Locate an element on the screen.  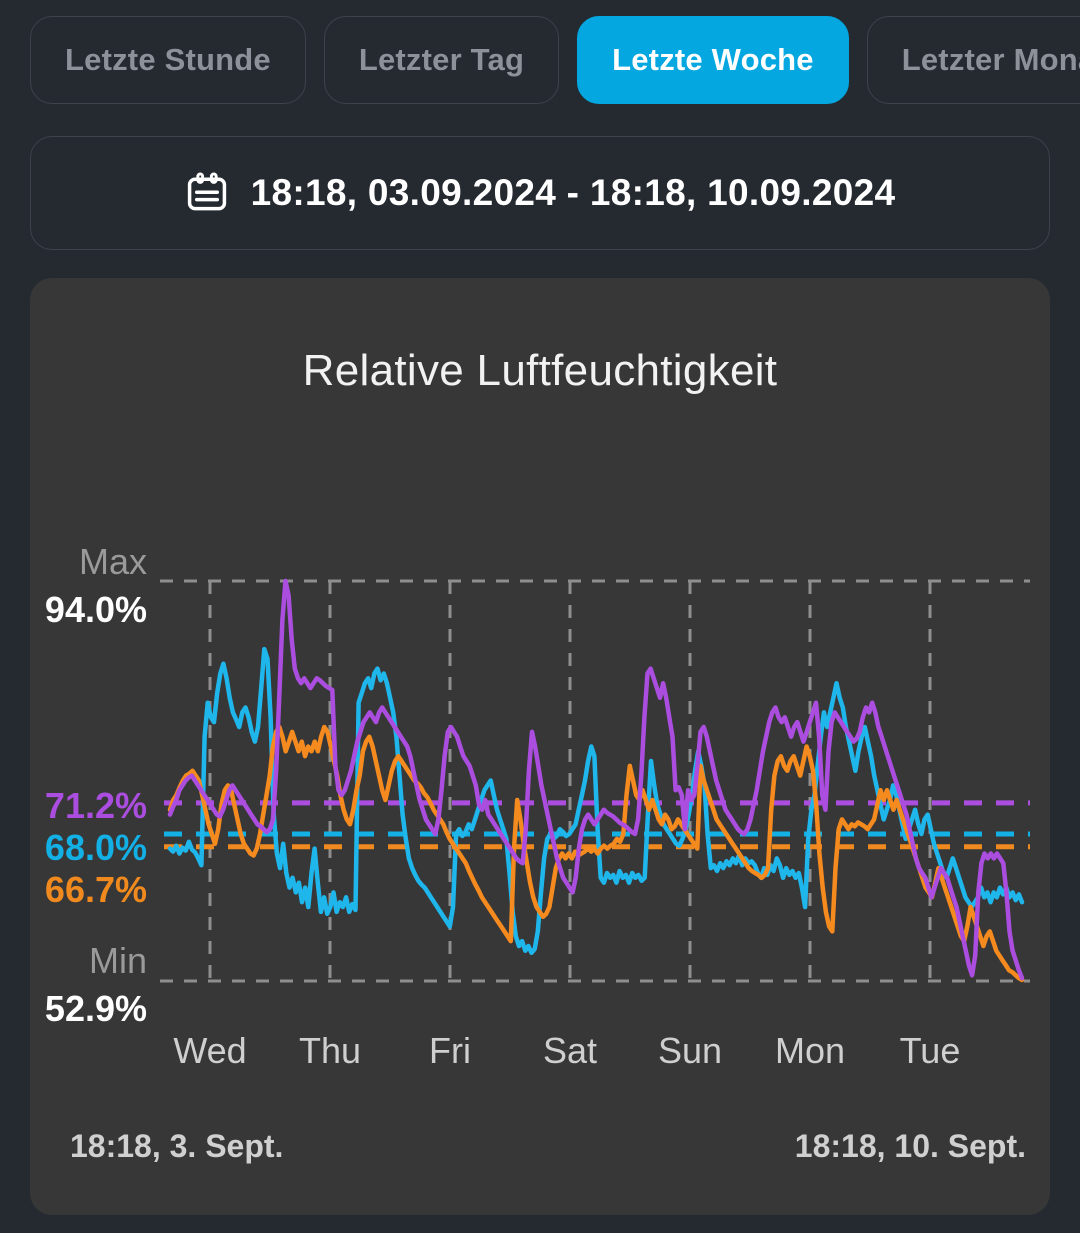
x-axis-tick-thu: Thu is located at coordinates (330, 1050).